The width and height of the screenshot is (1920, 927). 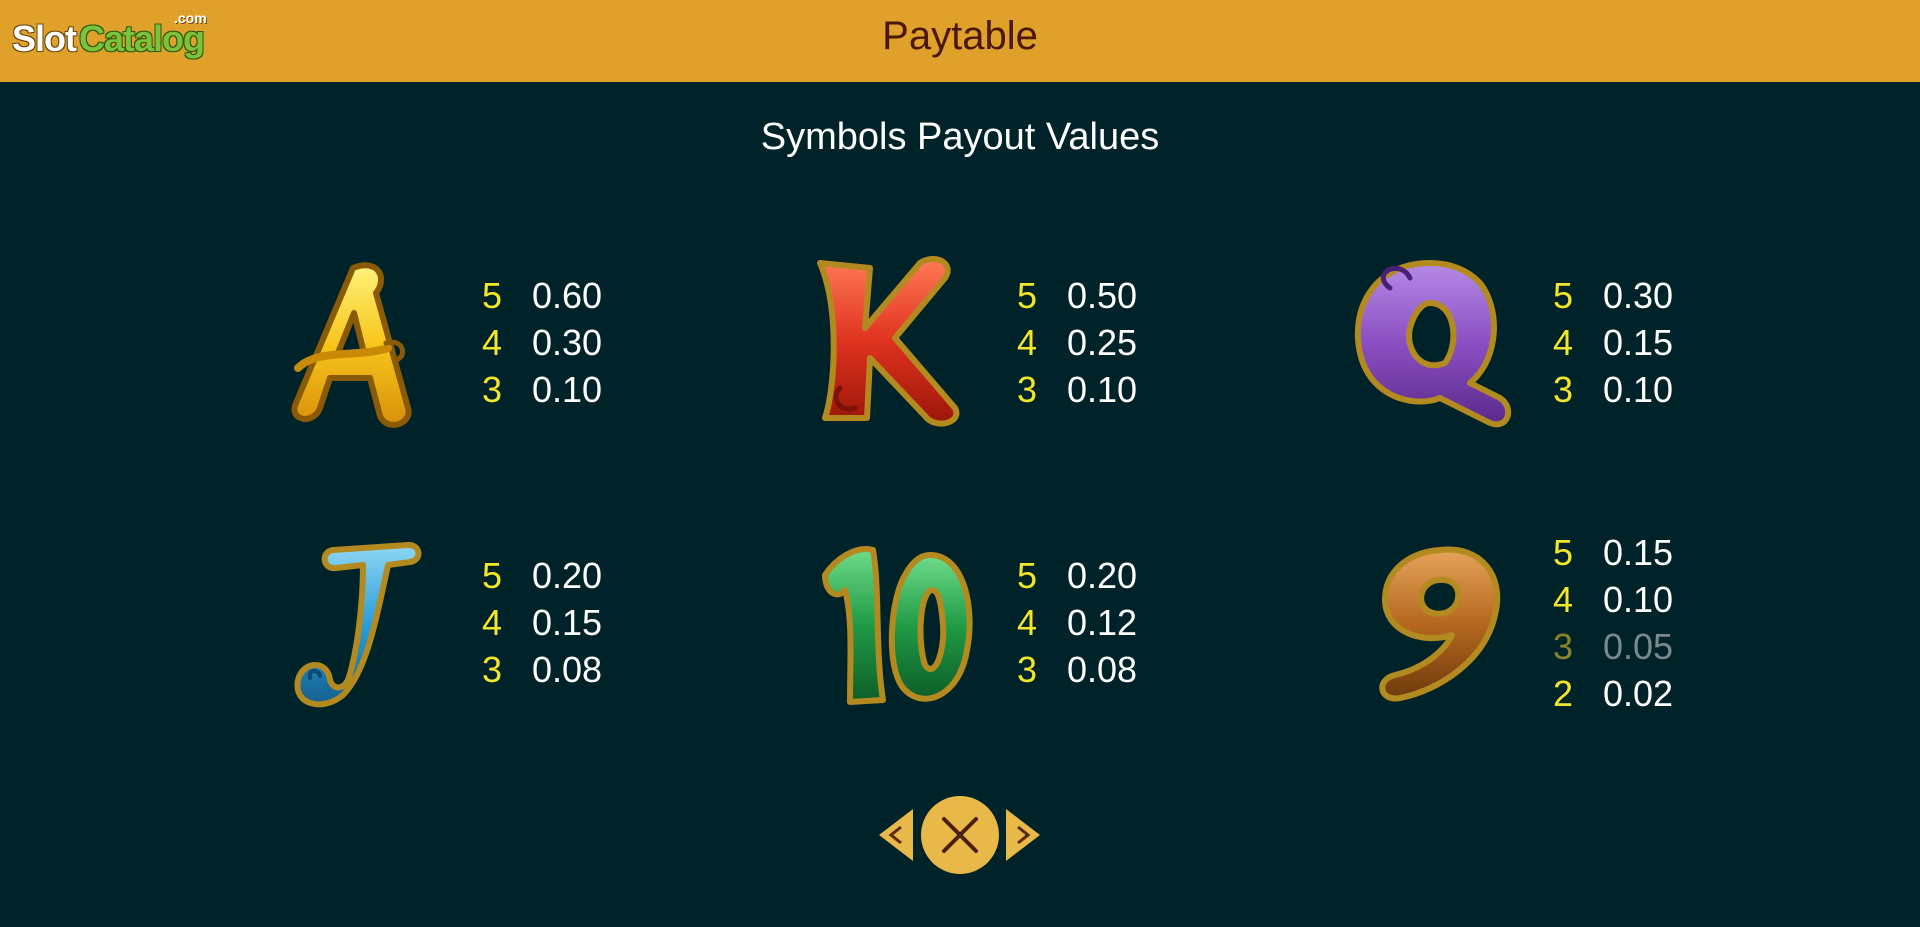 I want to click on pay-row: 4 0.25, so click(x=1077, y=342).